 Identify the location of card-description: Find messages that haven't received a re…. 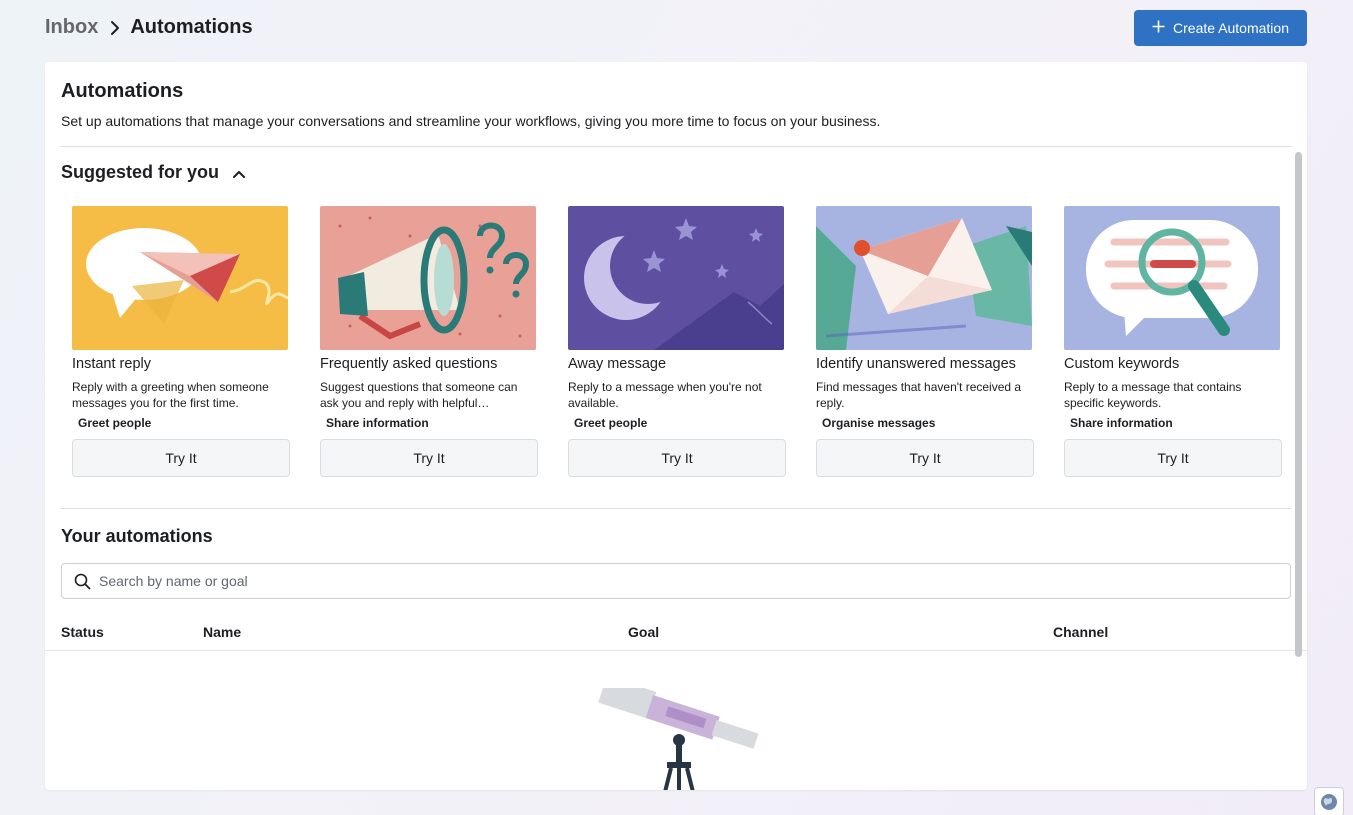
(919, 395).